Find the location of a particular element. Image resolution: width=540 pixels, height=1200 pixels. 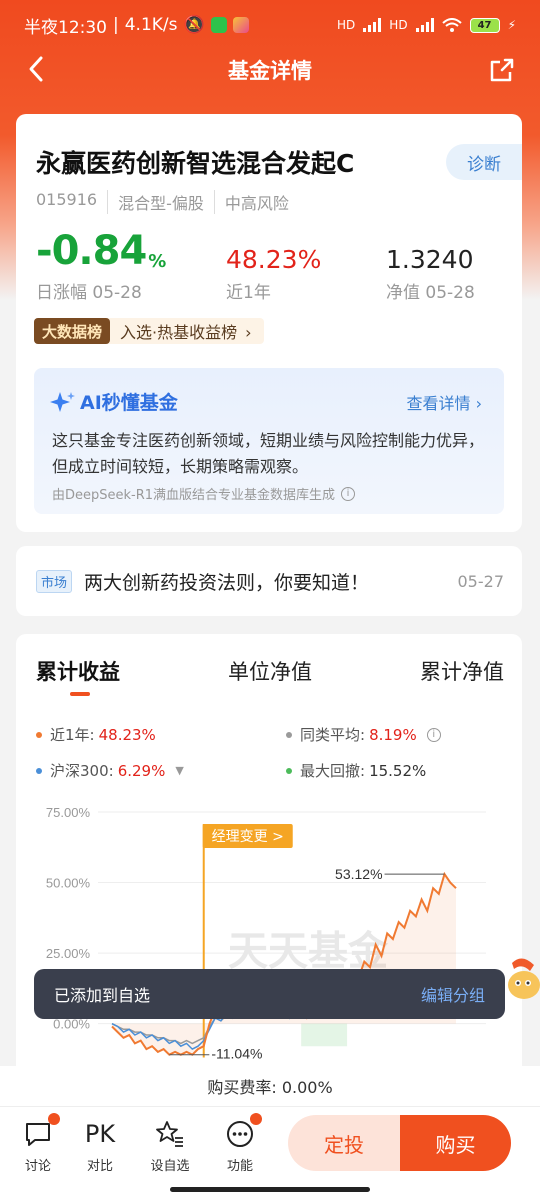

news-card: 市场 两大创新药投资法则，你要知道！ 05-27 is located at coordinates (269, 581).